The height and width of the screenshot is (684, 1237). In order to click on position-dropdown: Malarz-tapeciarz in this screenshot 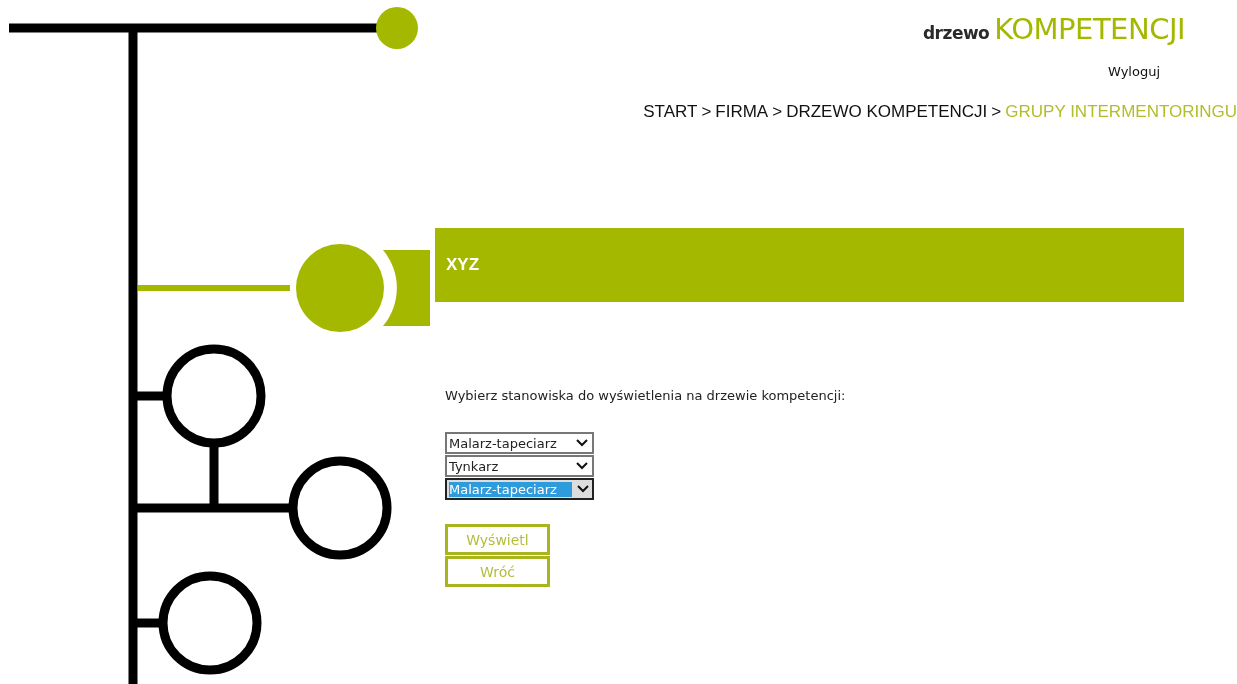, I will do `click(519, 443)`.